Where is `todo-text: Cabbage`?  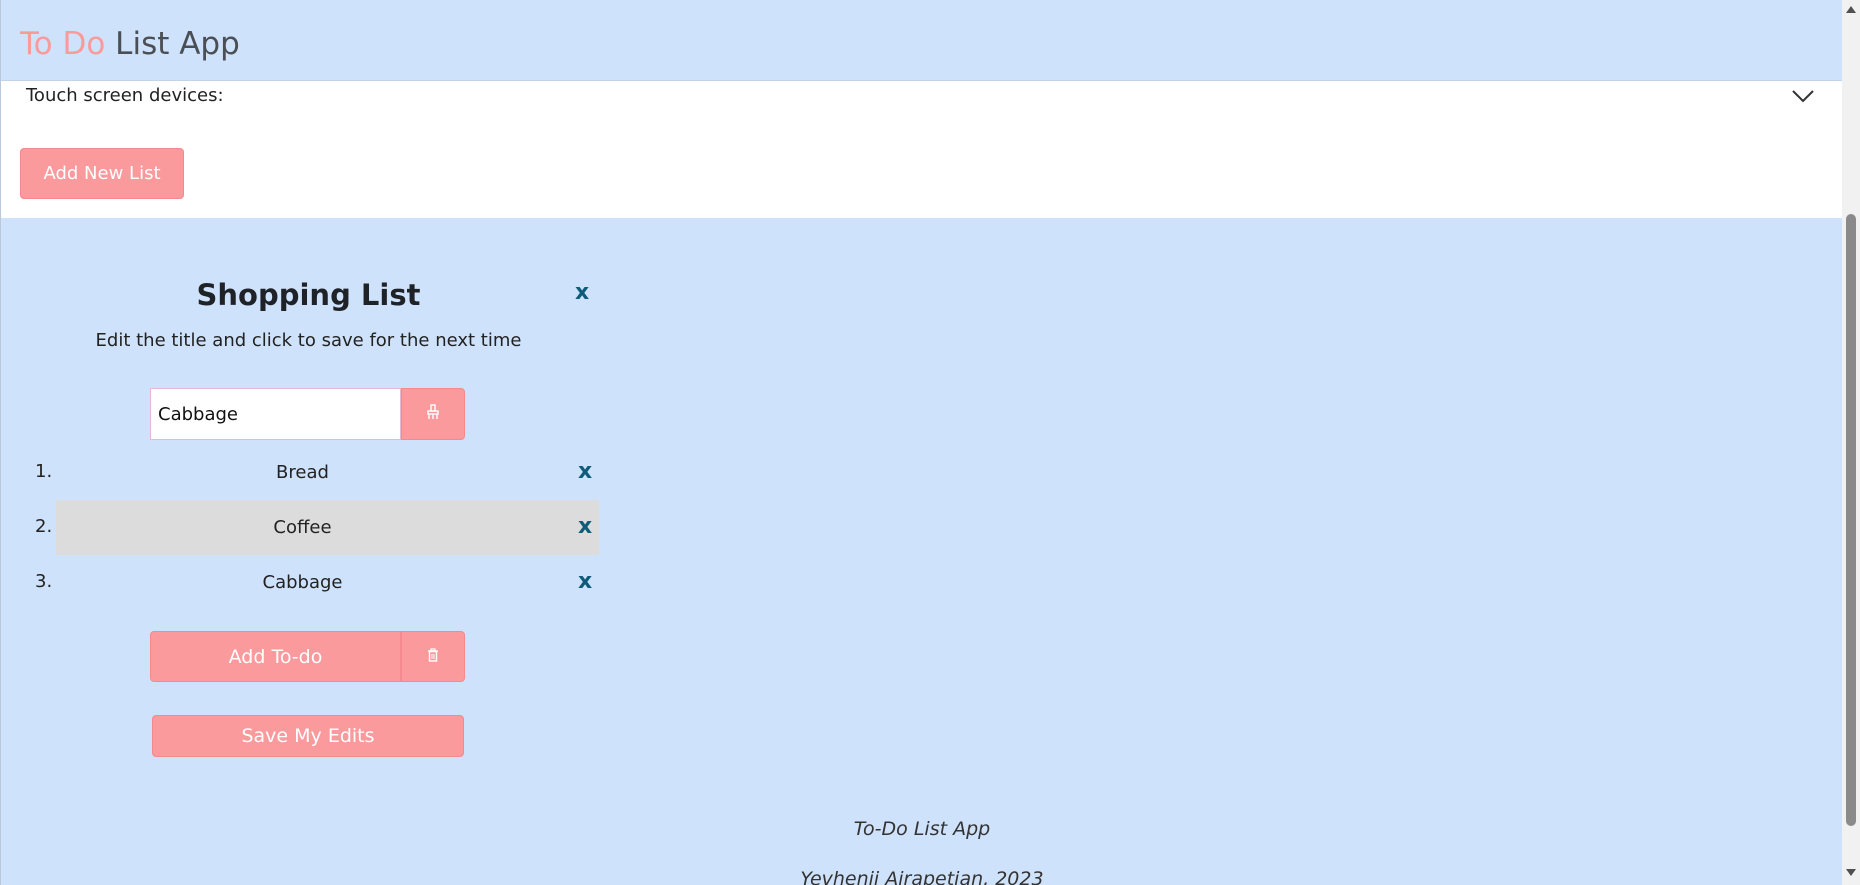 todo-text: Cabbage is located at coordinates (327, 582).